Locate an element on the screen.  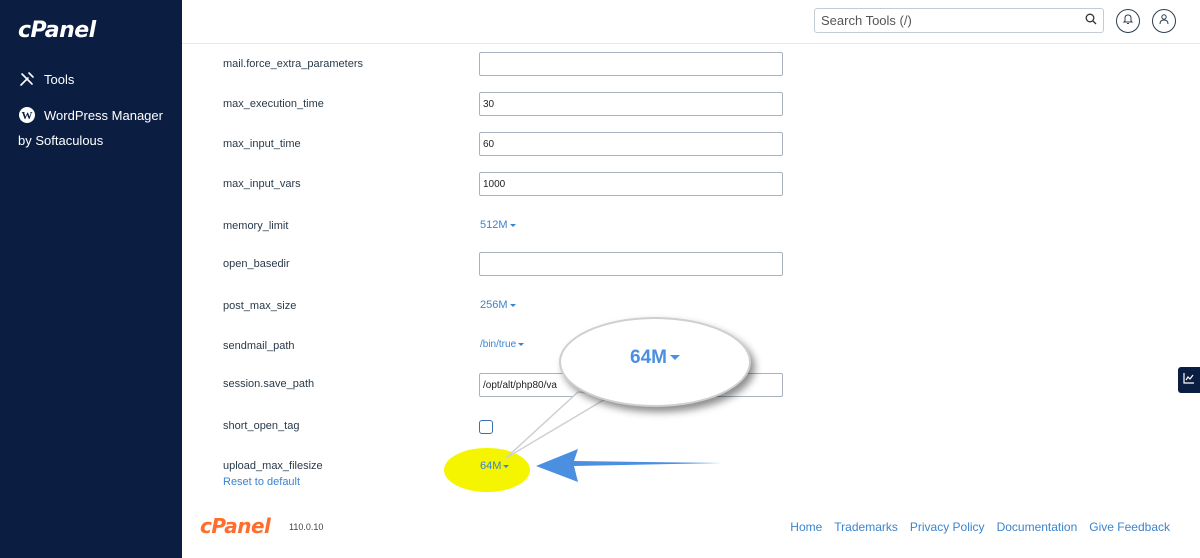
callout-tail is located at coordinates (560, 425).